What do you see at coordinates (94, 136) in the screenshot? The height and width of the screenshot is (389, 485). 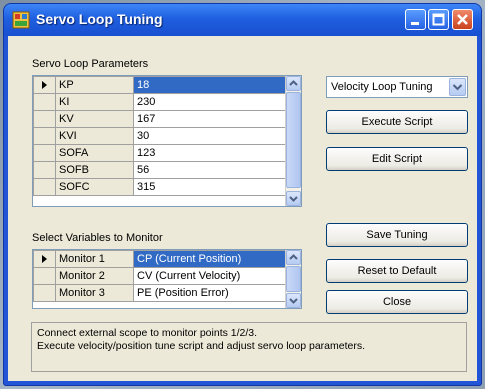 I see `row-name-cell: KVI` at bounding box center [94, 136].